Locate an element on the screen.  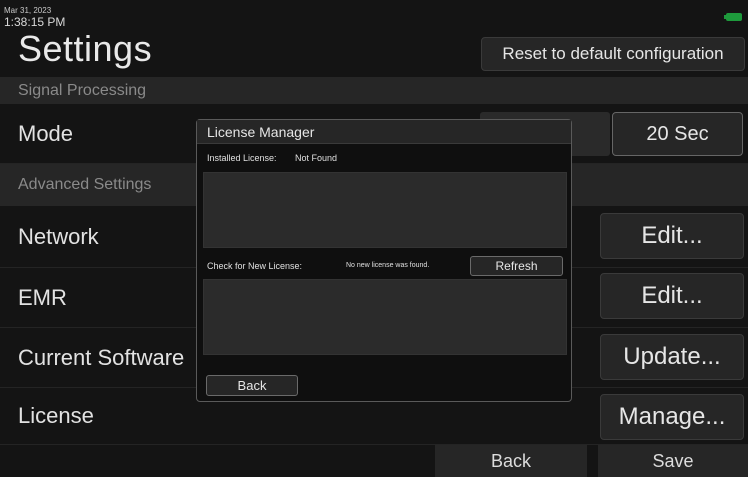
mode-label: Mode is located at coordinates (46, 133).